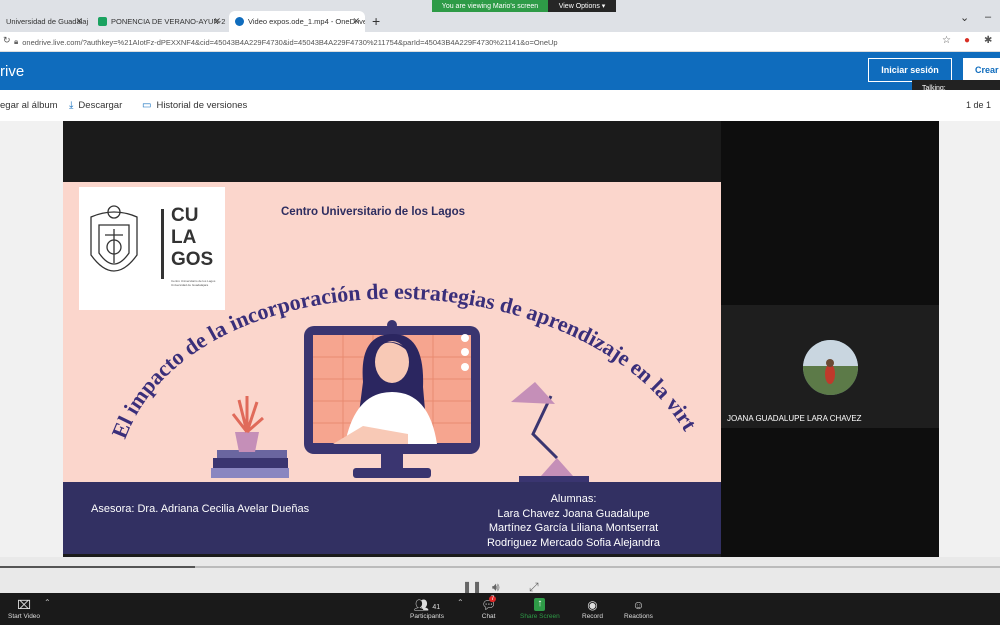 The width and height of the screenshot is (1000, 625). I want to click on lock-icon: 🔒︎, so click(16, 41).